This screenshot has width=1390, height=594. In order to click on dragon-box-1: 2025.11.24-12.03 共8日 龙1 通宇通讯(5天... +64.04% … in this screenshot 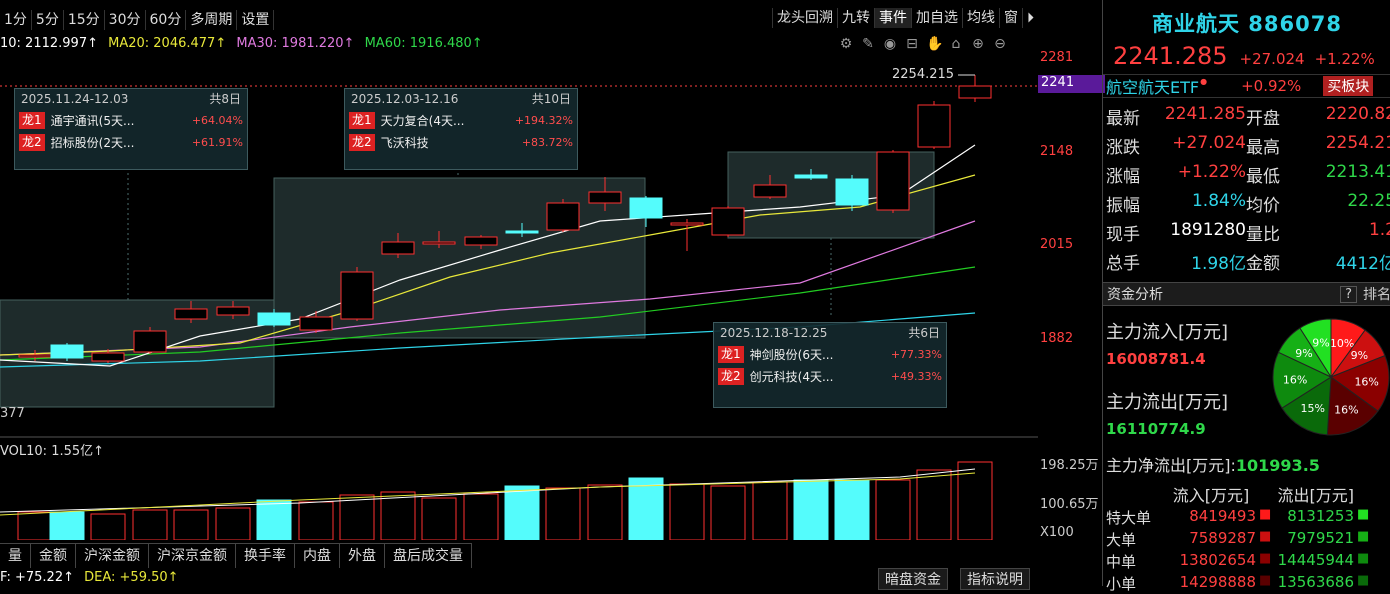, I will do `click(131, 129)`.